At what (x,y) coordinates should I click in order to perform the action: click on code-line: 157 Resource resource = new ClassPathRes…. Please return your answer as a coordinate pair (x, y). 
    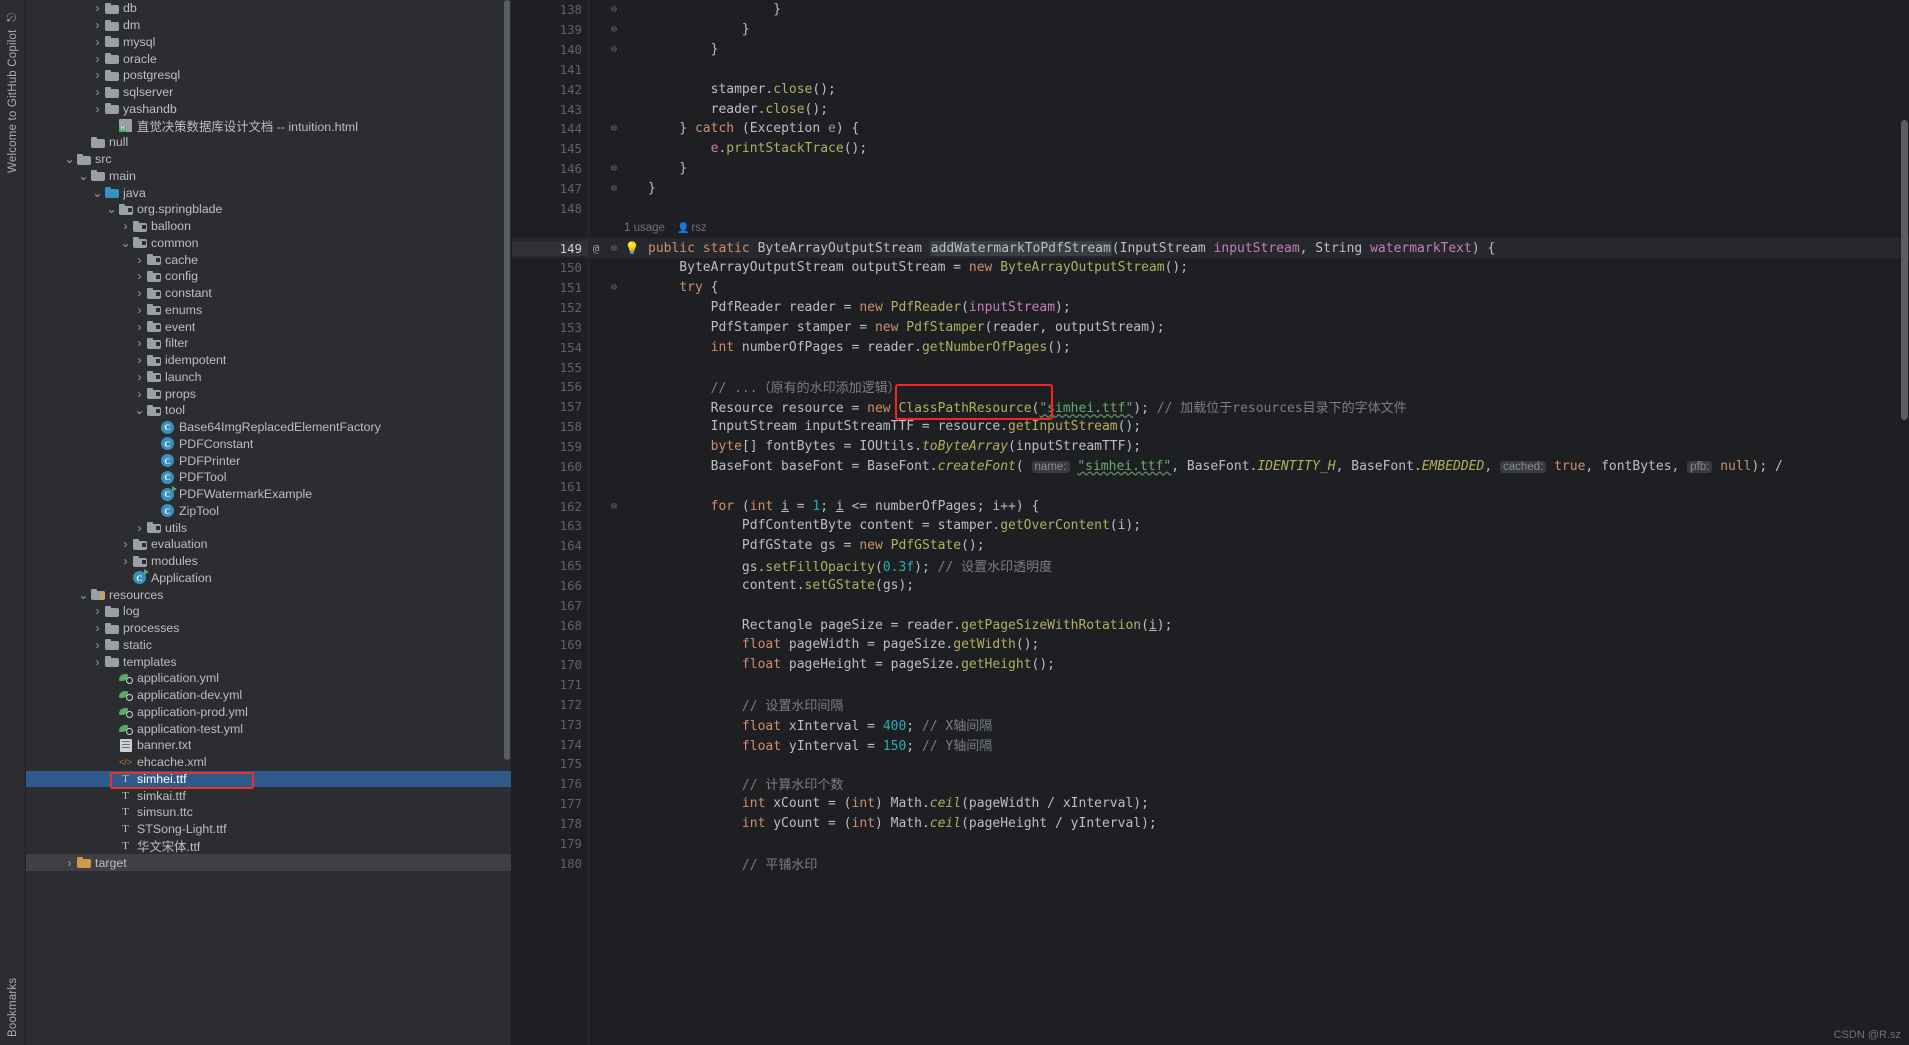
    Looking at the image, I should click on (1210, 407).